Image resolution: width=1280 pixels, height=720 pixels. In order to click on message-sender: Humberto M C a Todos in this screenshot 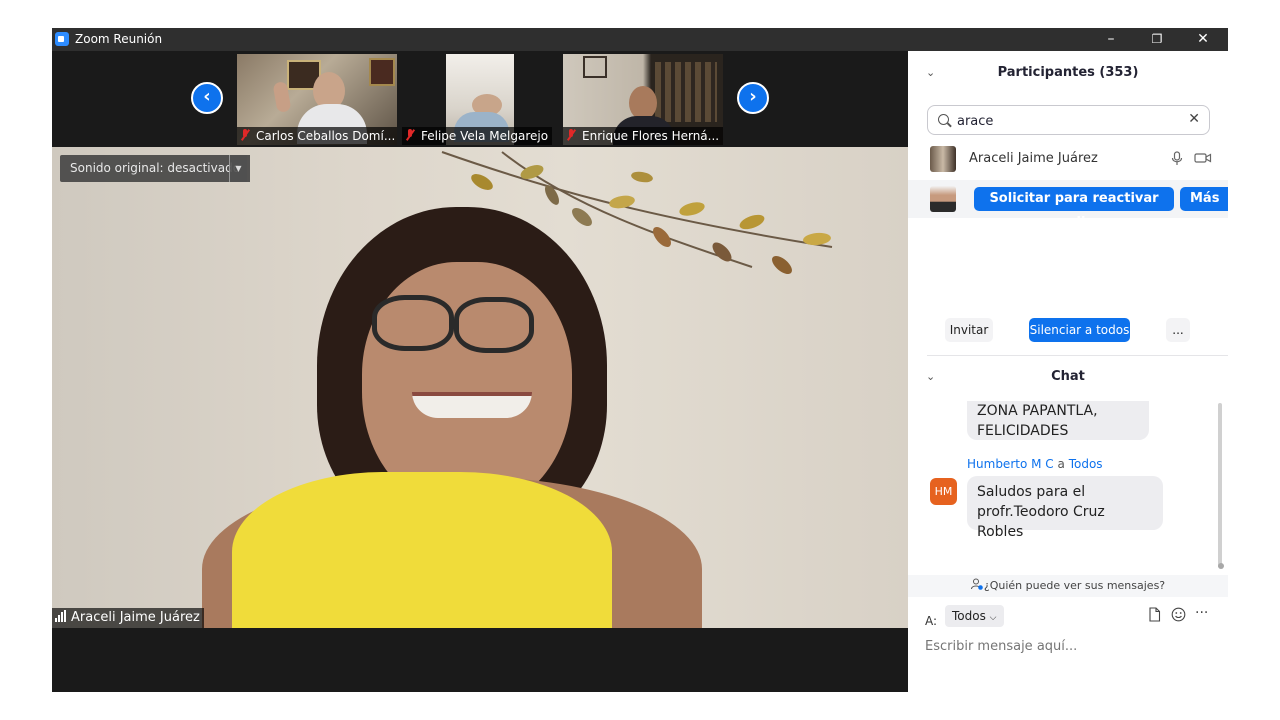, I will do `click(1035, 464)`.